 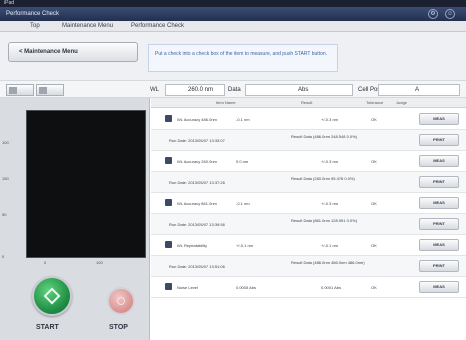 What do you see at coordinates (242, 161) in the screenshot?
I see `item-result: 0.0 nm` at bounding box center [242, 161].